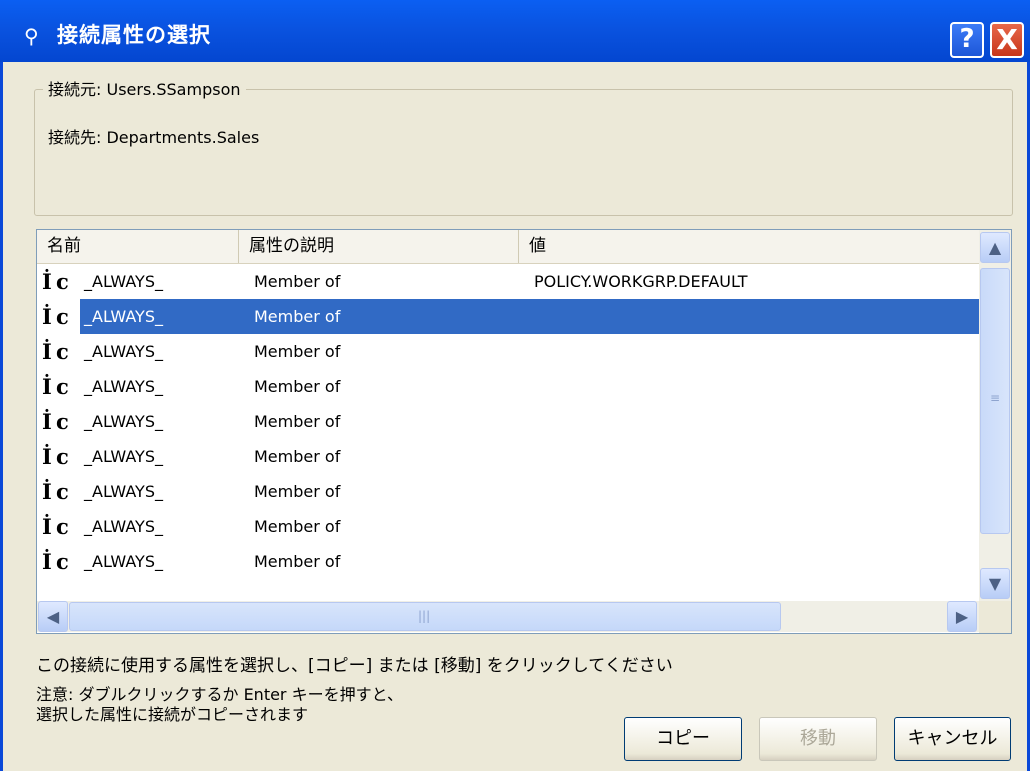  What do you see at coordinates (529, 316) in the screenshot?
I see `selection-highlight` at bounding box center [529, 316].